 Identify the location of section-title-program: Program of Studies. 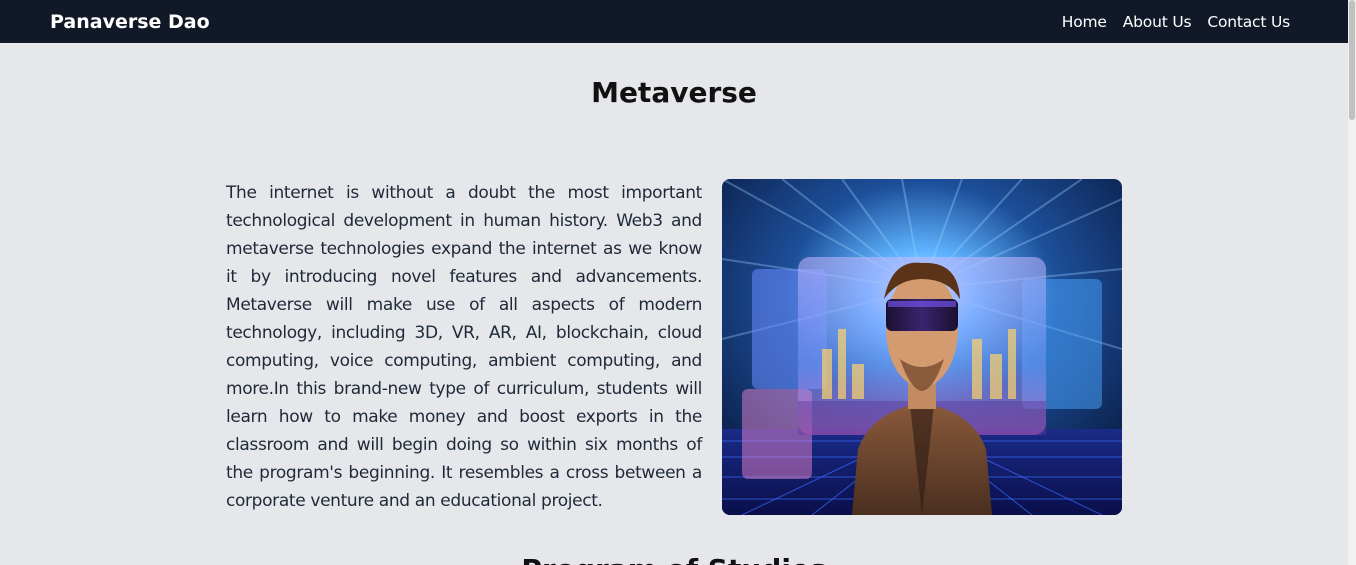
(674, 559).